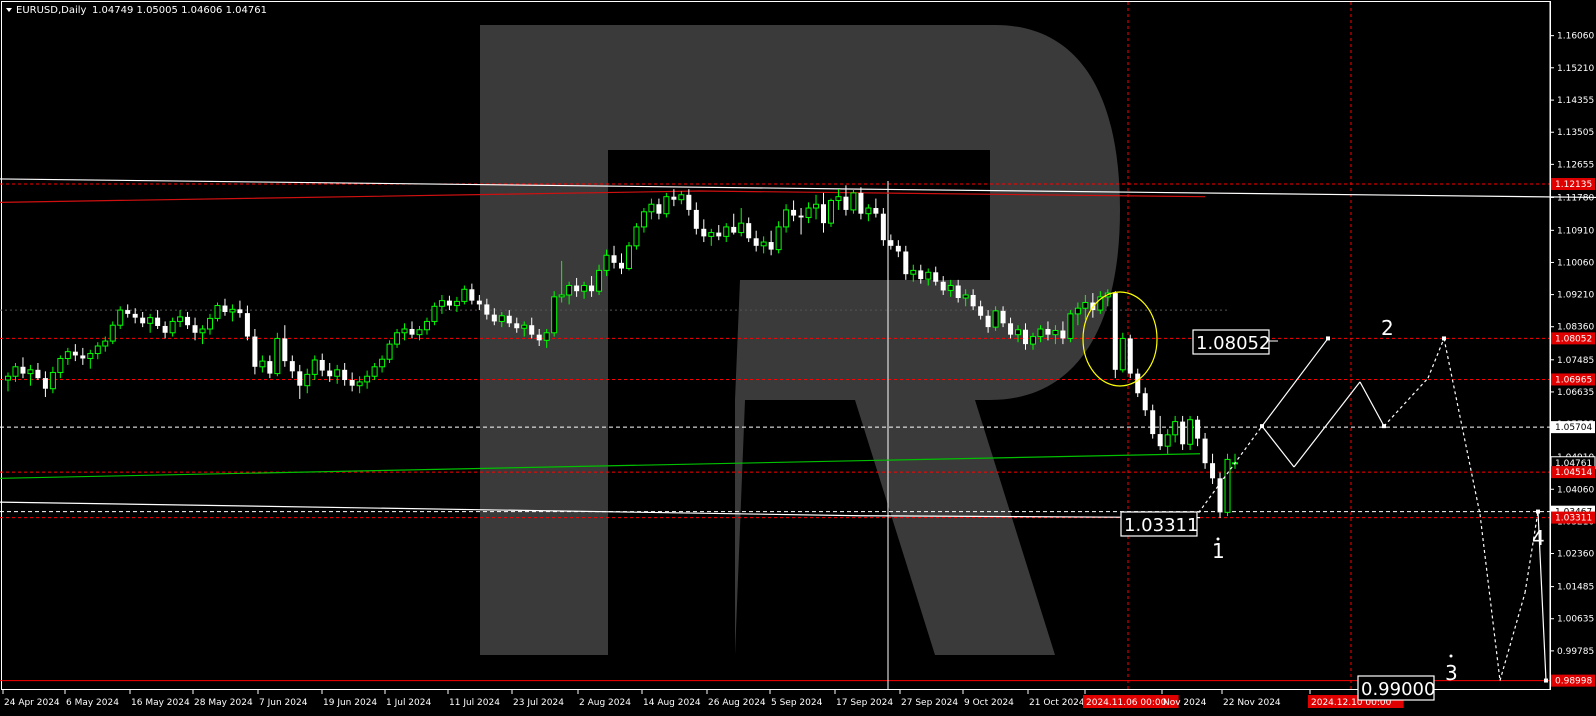 The height and width of the screenshot is (716, 1596). I want to click on date-tick-label: 21 Oct 2024, so click(1057, 703).